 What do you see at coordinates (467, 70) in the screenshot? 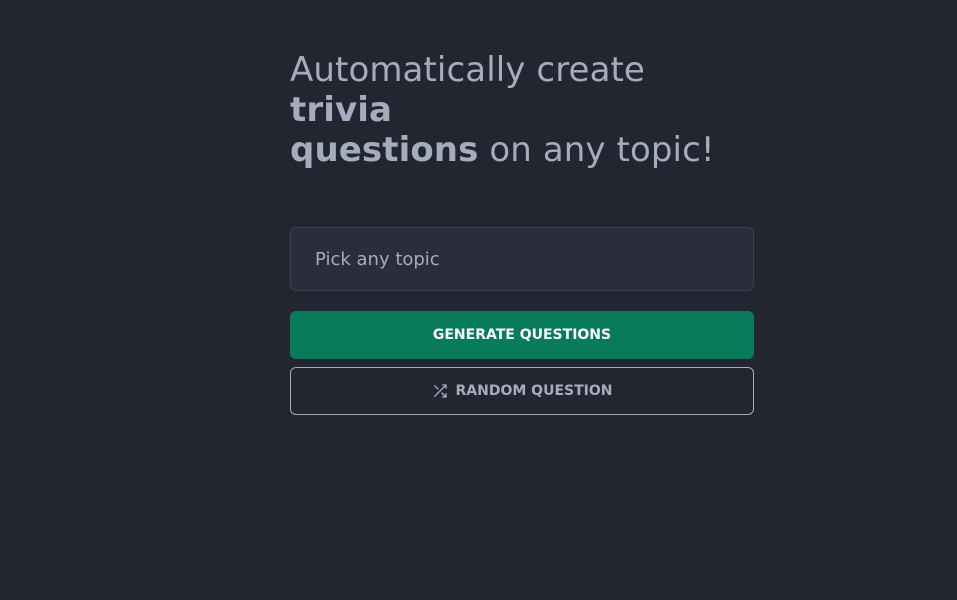
I see `headline-text-start: Automatically create` at bounding box center [467, 70].